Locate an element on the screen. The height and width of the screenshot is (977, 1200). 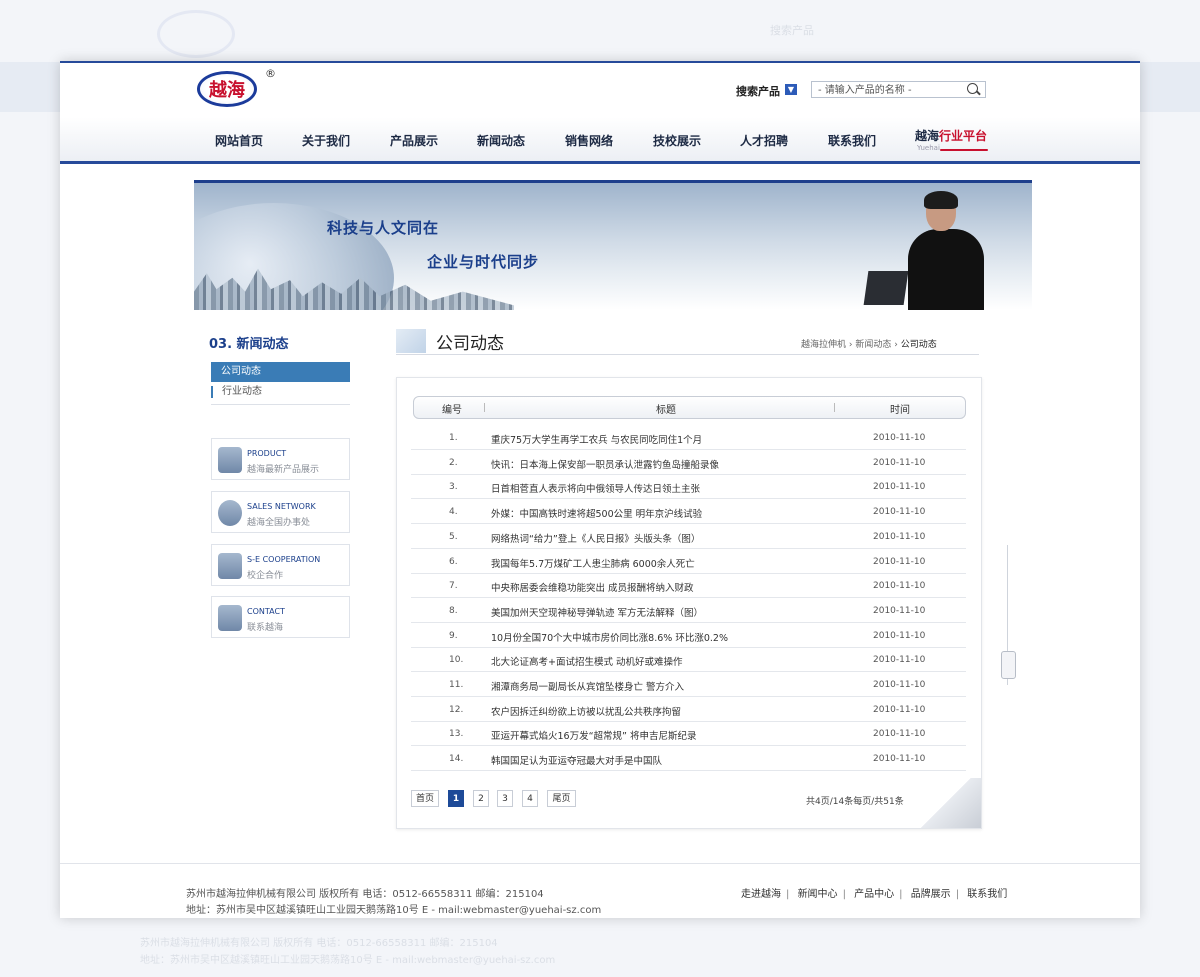
table-row: 5. 网络热词“给力”登上《人民日报》头版头条（图） 2010-11-10 is located at coordinates (688, 536).